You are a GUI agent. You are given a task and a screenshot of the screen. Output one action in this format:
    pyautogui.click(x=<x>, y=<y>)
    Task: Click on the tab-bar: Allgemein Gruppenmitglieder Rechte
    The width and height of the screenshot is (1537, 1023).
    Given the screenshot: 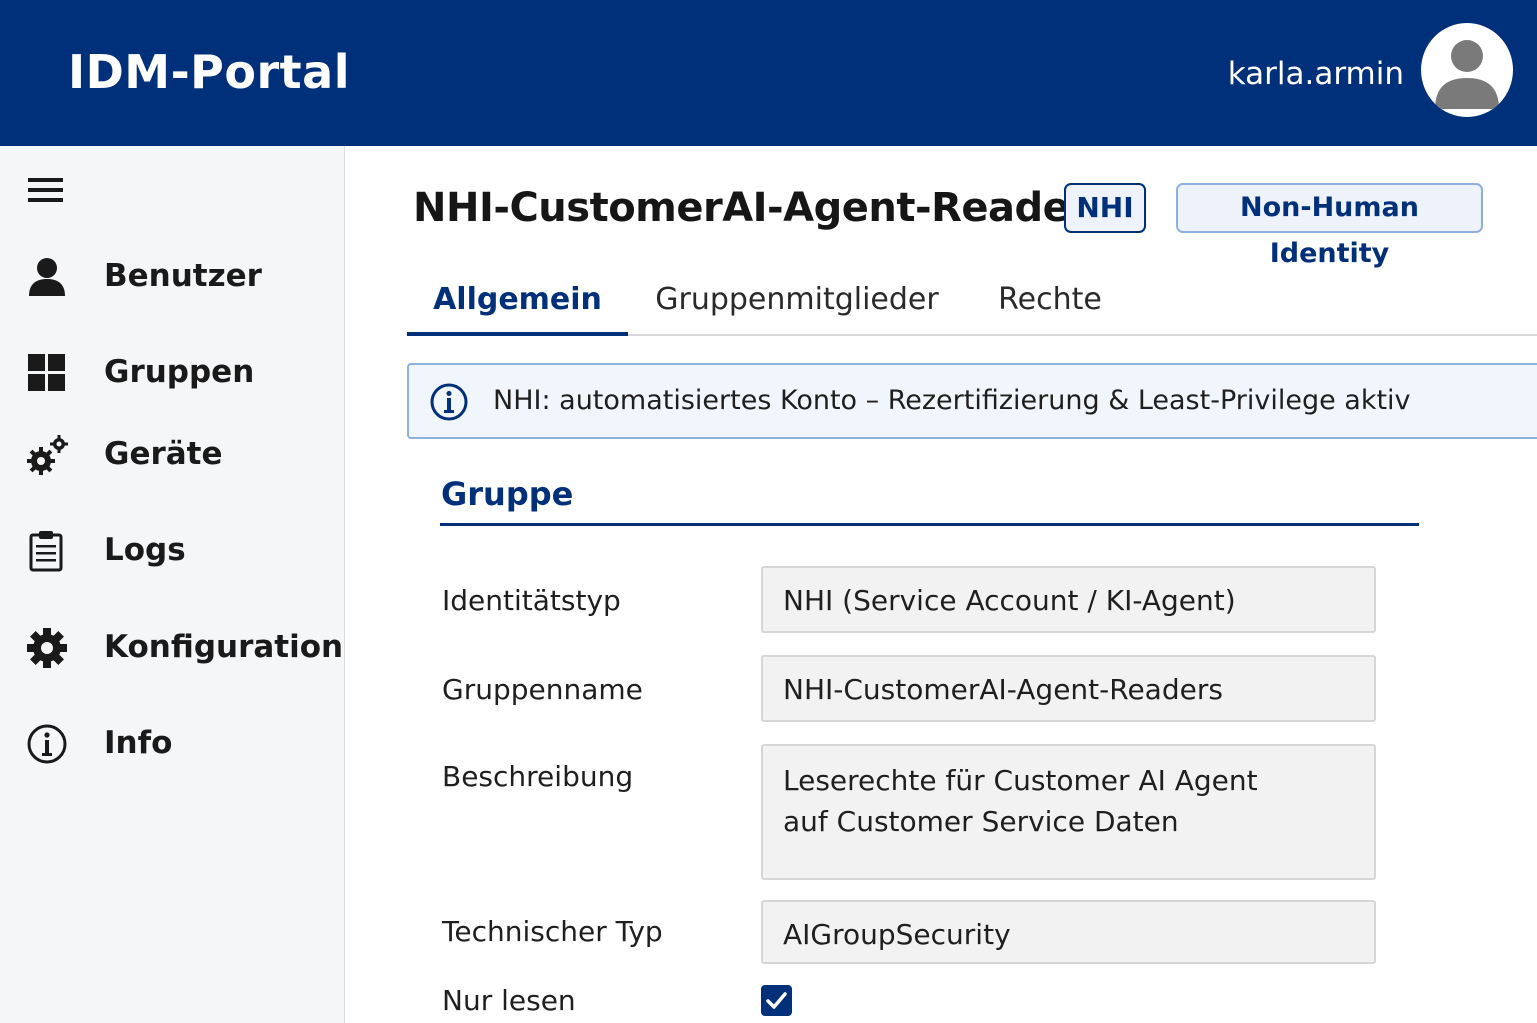 What is the action you would take?
    pyautogui.click(x=972, y=303)
    